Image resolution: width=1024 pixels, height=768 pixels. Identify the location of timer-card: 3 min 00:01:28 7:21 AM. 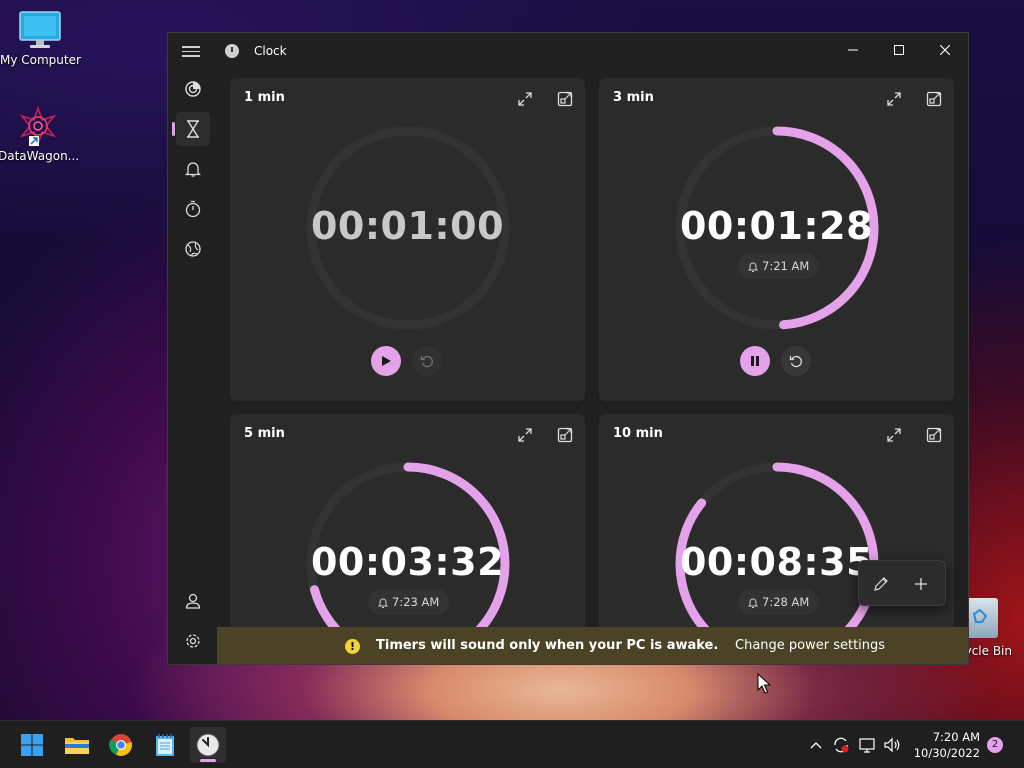
(776, 239).